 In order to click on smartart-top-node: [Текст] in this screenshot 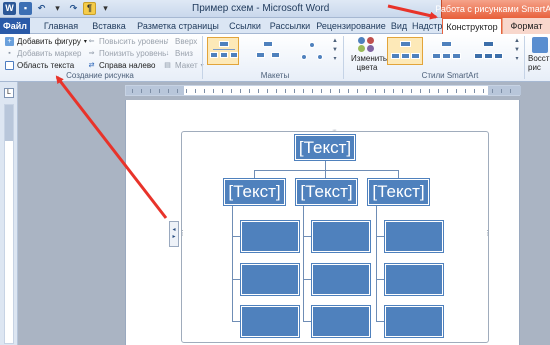, I will do `click(325, 147)`.